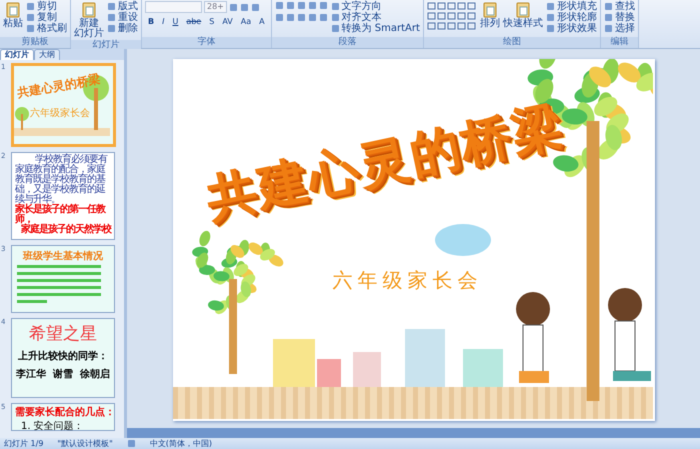 The image size is (700, 449). What do you see at coordinates (571, 28) in the screenshot?
I see `ribbon-button: 形状效果` at bounding box center [571, 28].